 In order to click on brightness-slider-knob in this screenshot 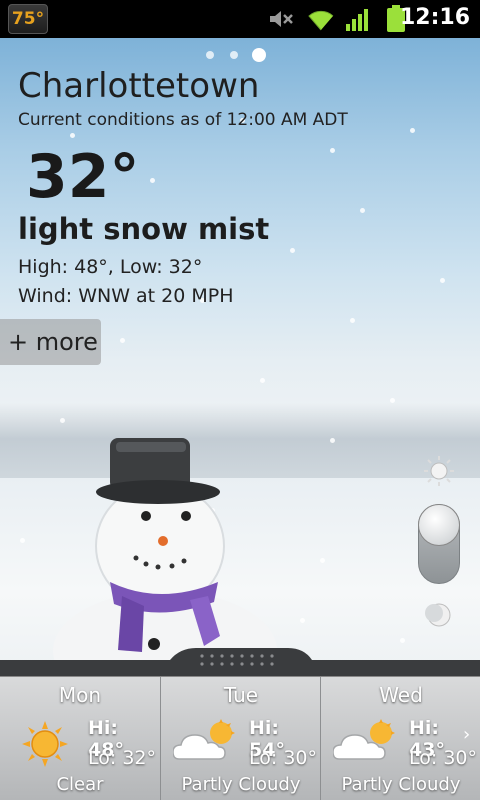, I will do `click(439, 525)`.